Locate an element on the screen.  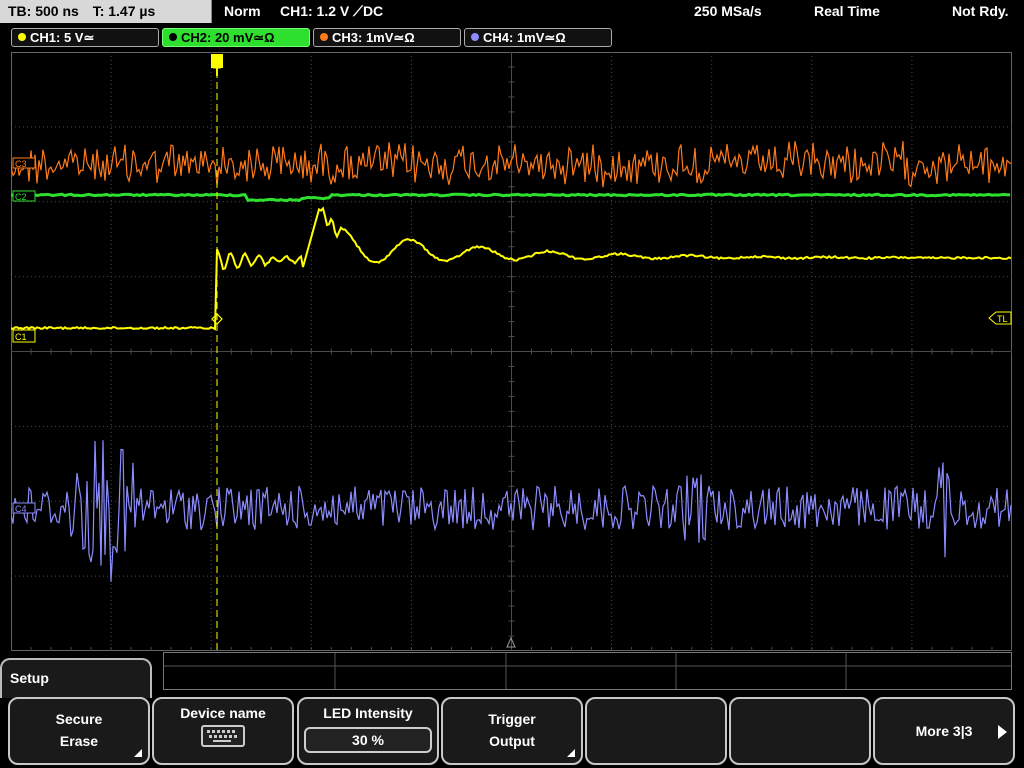
ch4-ground-marker: C4 is located at coordinates (24, 508).